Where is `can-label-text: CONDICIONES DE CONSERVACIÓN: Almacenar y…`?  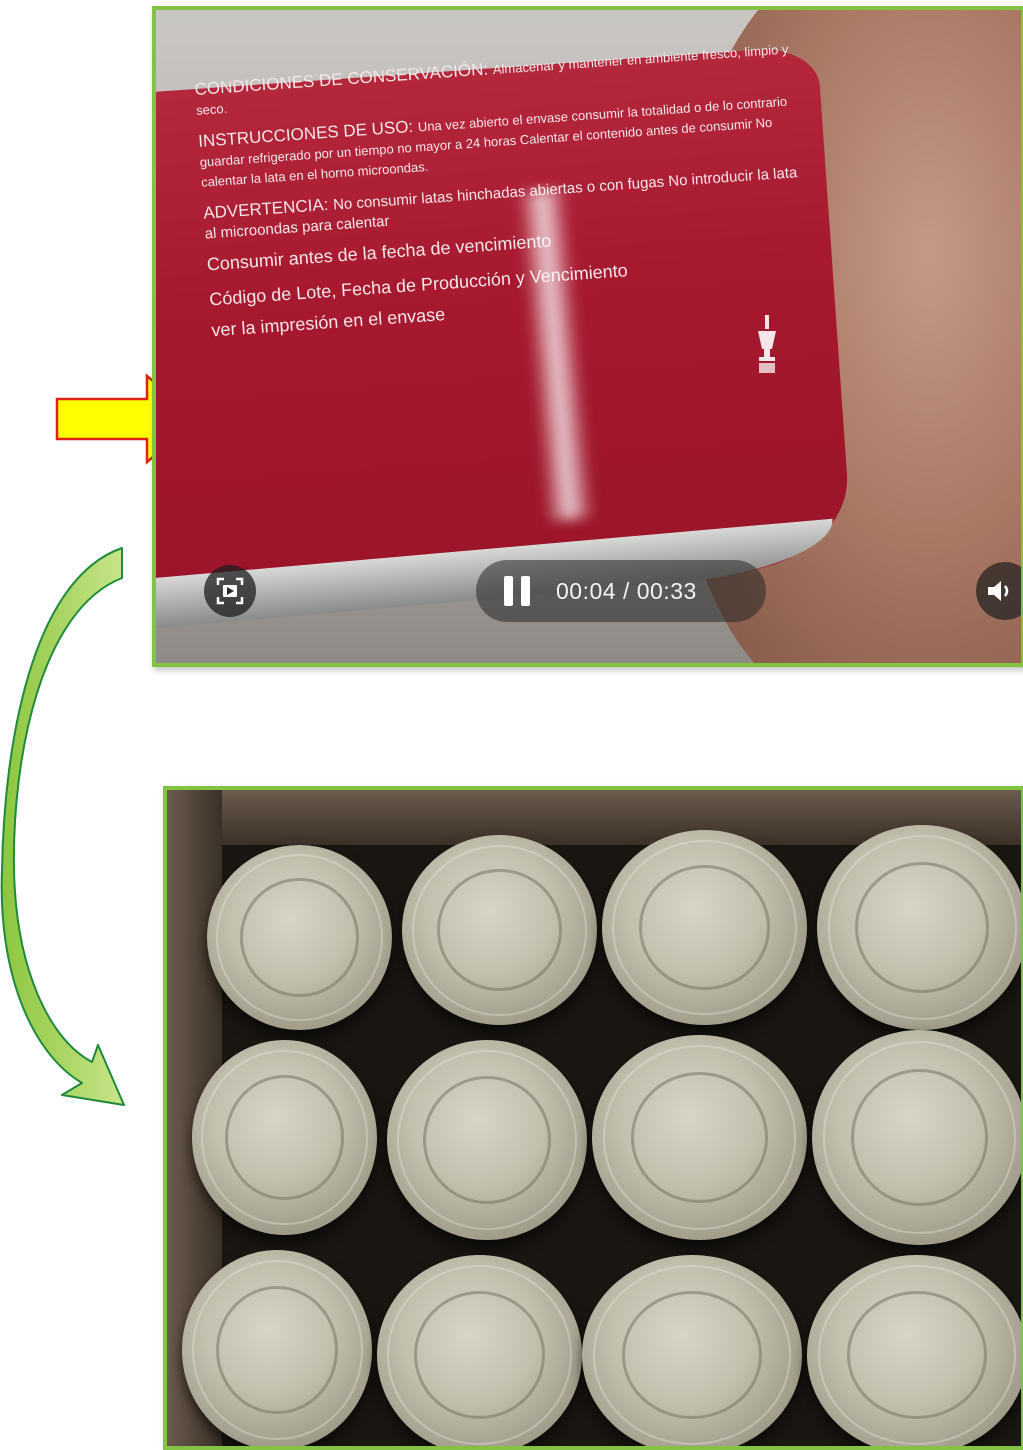 can-label-text: CONDICIONES DE CONSERVACIÓN: Almacenar y… is located at coordinates (503, 195).